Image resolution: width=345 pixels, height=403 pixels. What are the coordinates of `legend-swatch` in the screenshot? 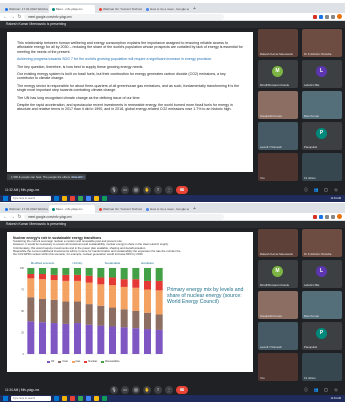 It's located at (60, 361).